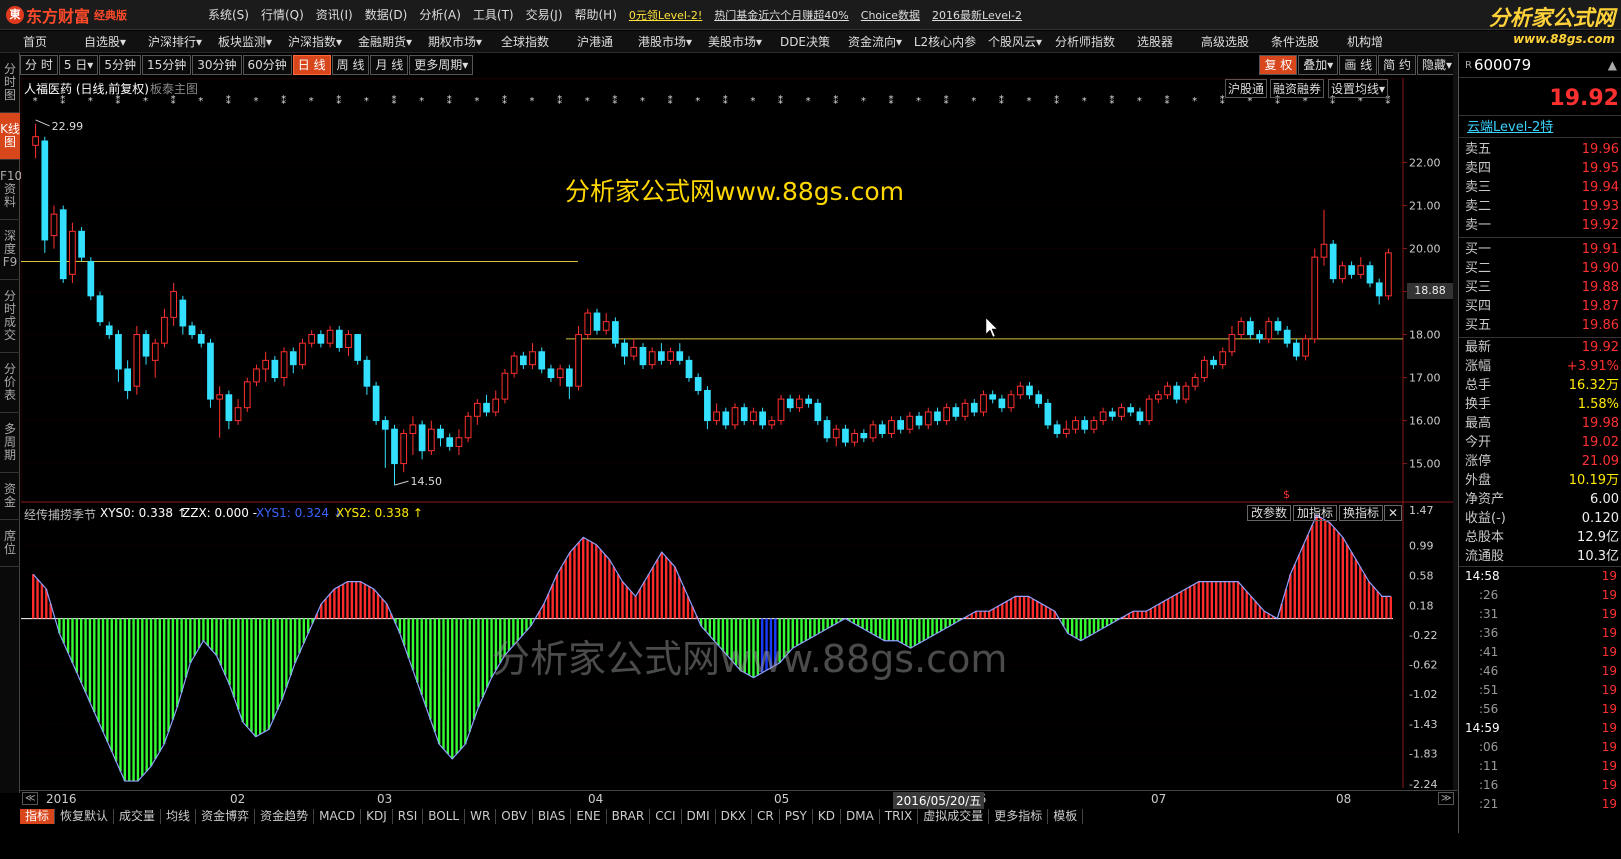 This screenshot has width=1621, height=859. What do you see at coordinates (1015, 41) in the screenshot?
I see `nav-item: 个股风云▾` at bounding box center [1015, 41].